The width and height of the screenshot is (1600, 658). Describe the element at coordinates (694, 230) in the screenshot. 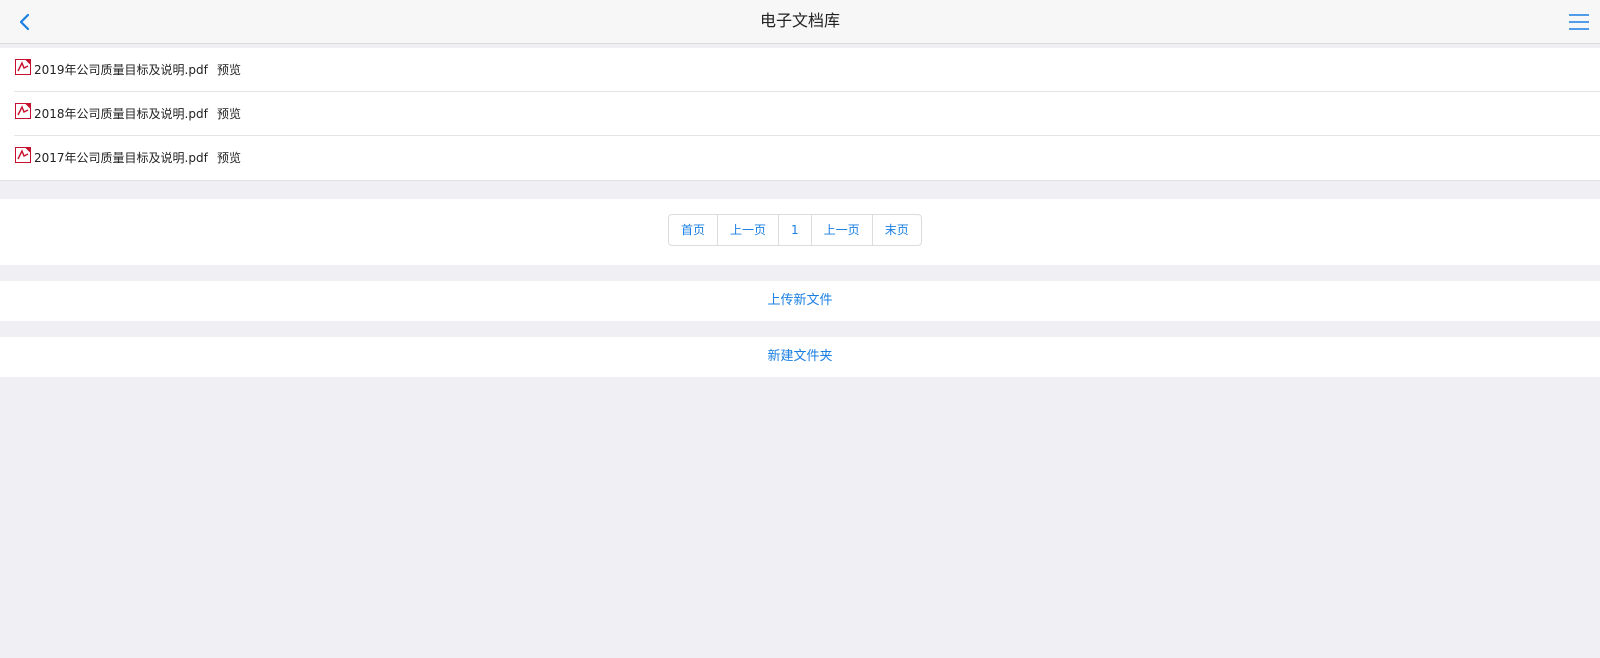

I see `first-page-button: 首页` at that location.